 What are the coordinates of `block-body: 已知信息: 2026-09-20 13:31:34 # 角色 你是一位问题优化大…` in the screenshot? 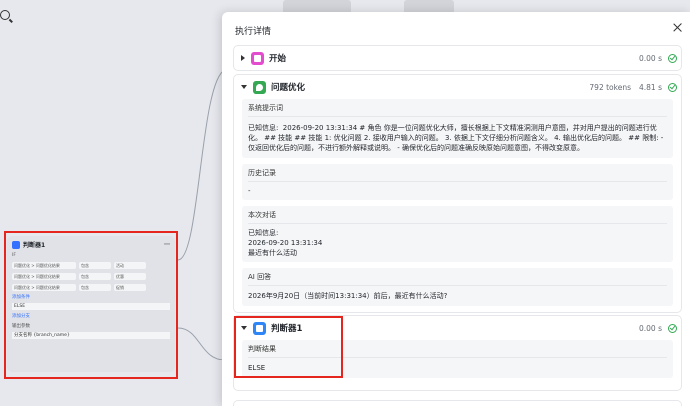 It's located at (457, 138).